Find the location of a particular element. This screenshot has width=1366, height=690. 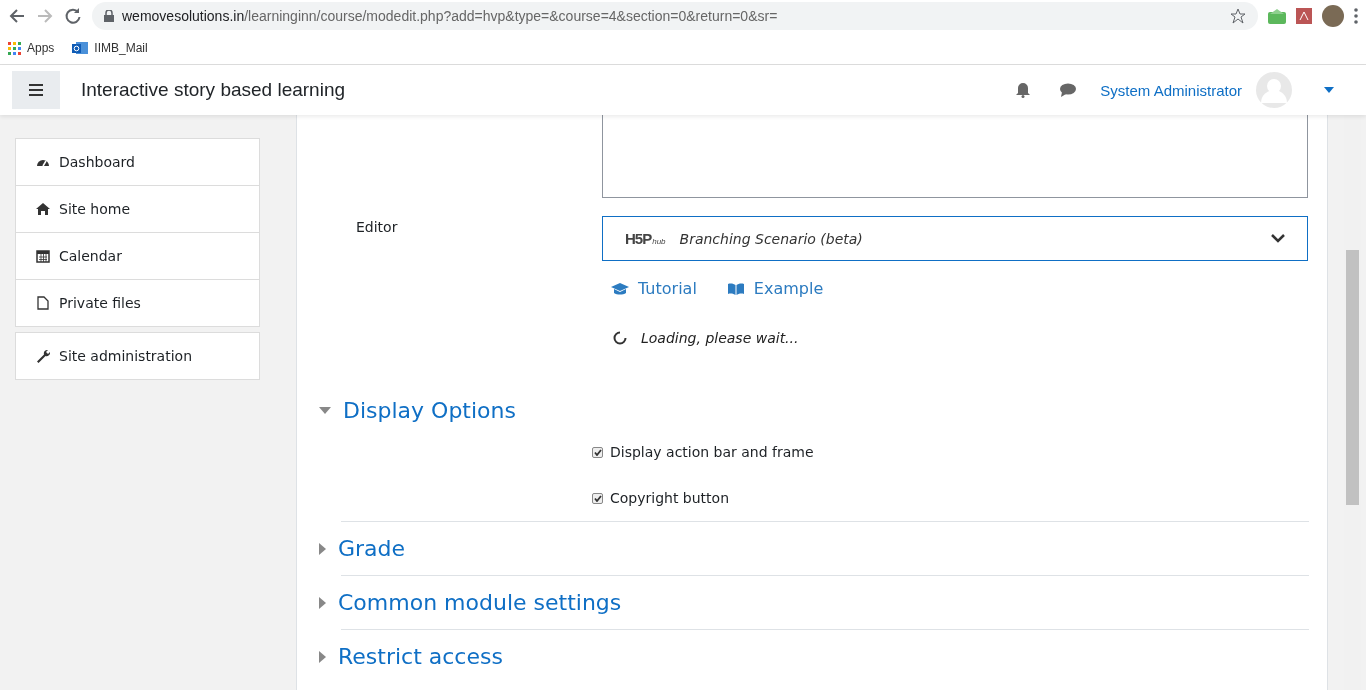

pdf-icon is located at coordinates (1304, 16).